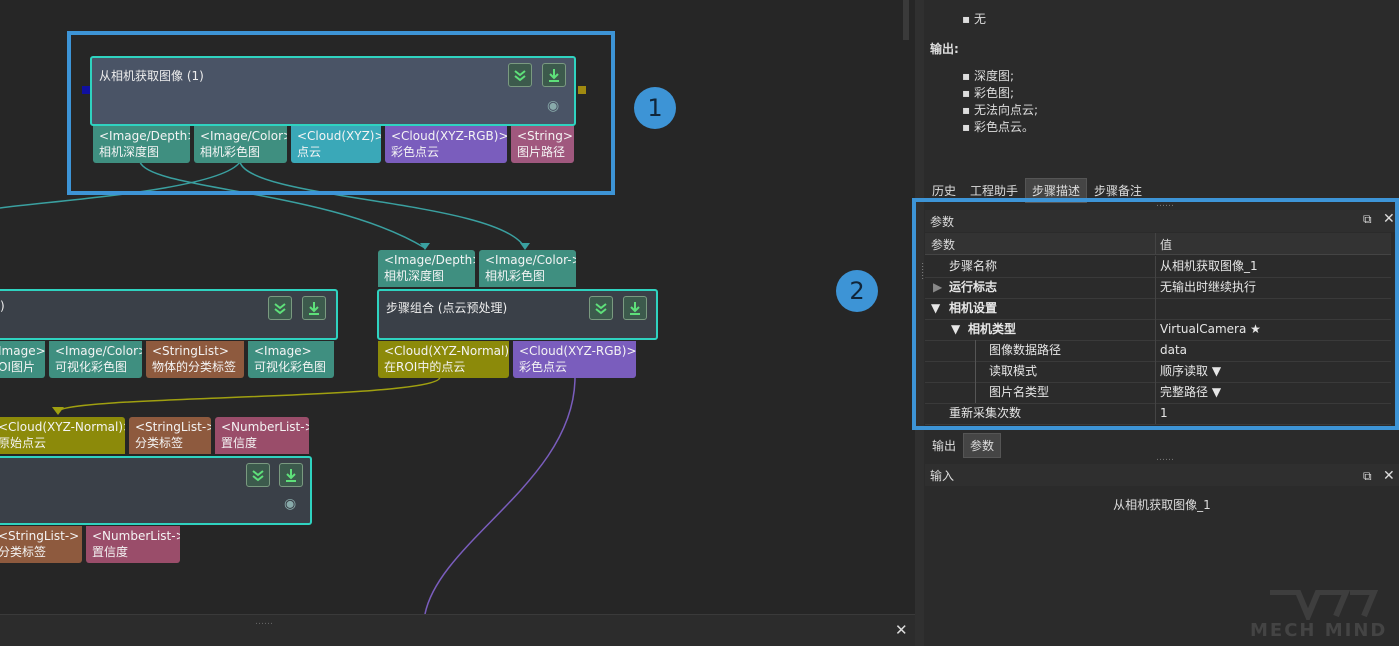  What do you see at coordinates (1162, 475) in the screenshot?
I see `input-panel-header: 输入 ⧉ ✕` at bounding box center [1162, 475].